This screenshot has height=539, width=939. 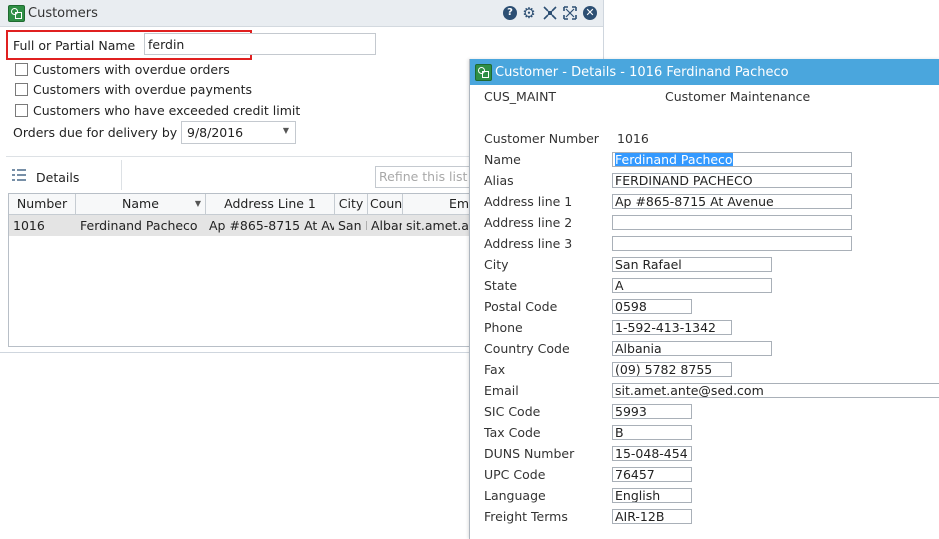 What do you see at coordinates (732, 243) in the screenshot?
I see `address-line-3-field` at bounding box center [732, 243].